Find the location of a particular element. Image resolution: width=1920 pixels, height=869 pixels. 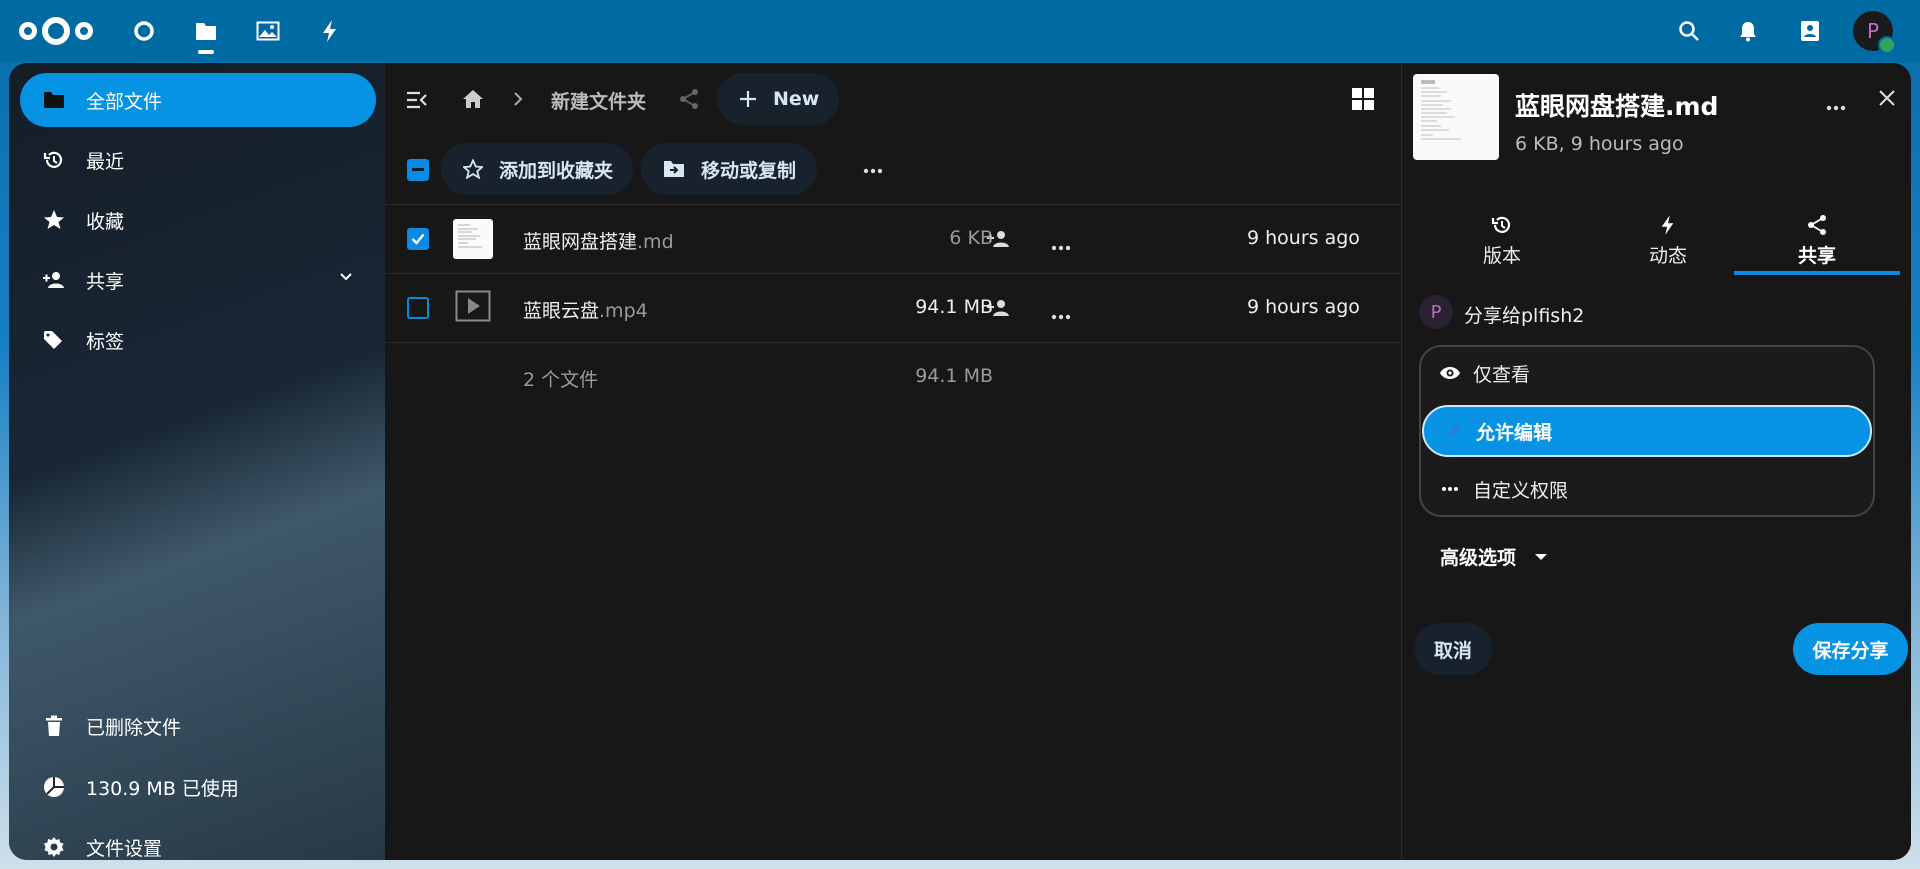

nextcloud-logo-icon is located at coordinates (56, 33).